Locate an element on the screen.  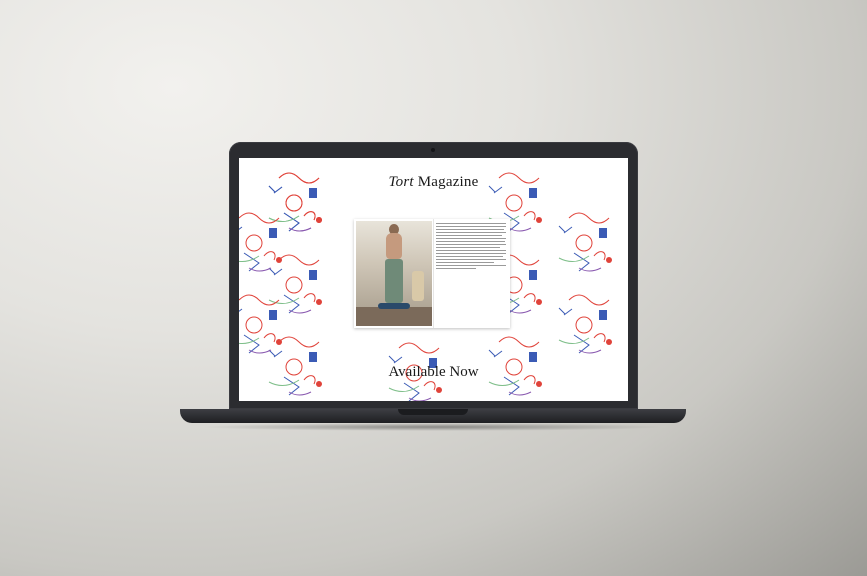
photo-figure-legs is located at coordinates (394, 281).